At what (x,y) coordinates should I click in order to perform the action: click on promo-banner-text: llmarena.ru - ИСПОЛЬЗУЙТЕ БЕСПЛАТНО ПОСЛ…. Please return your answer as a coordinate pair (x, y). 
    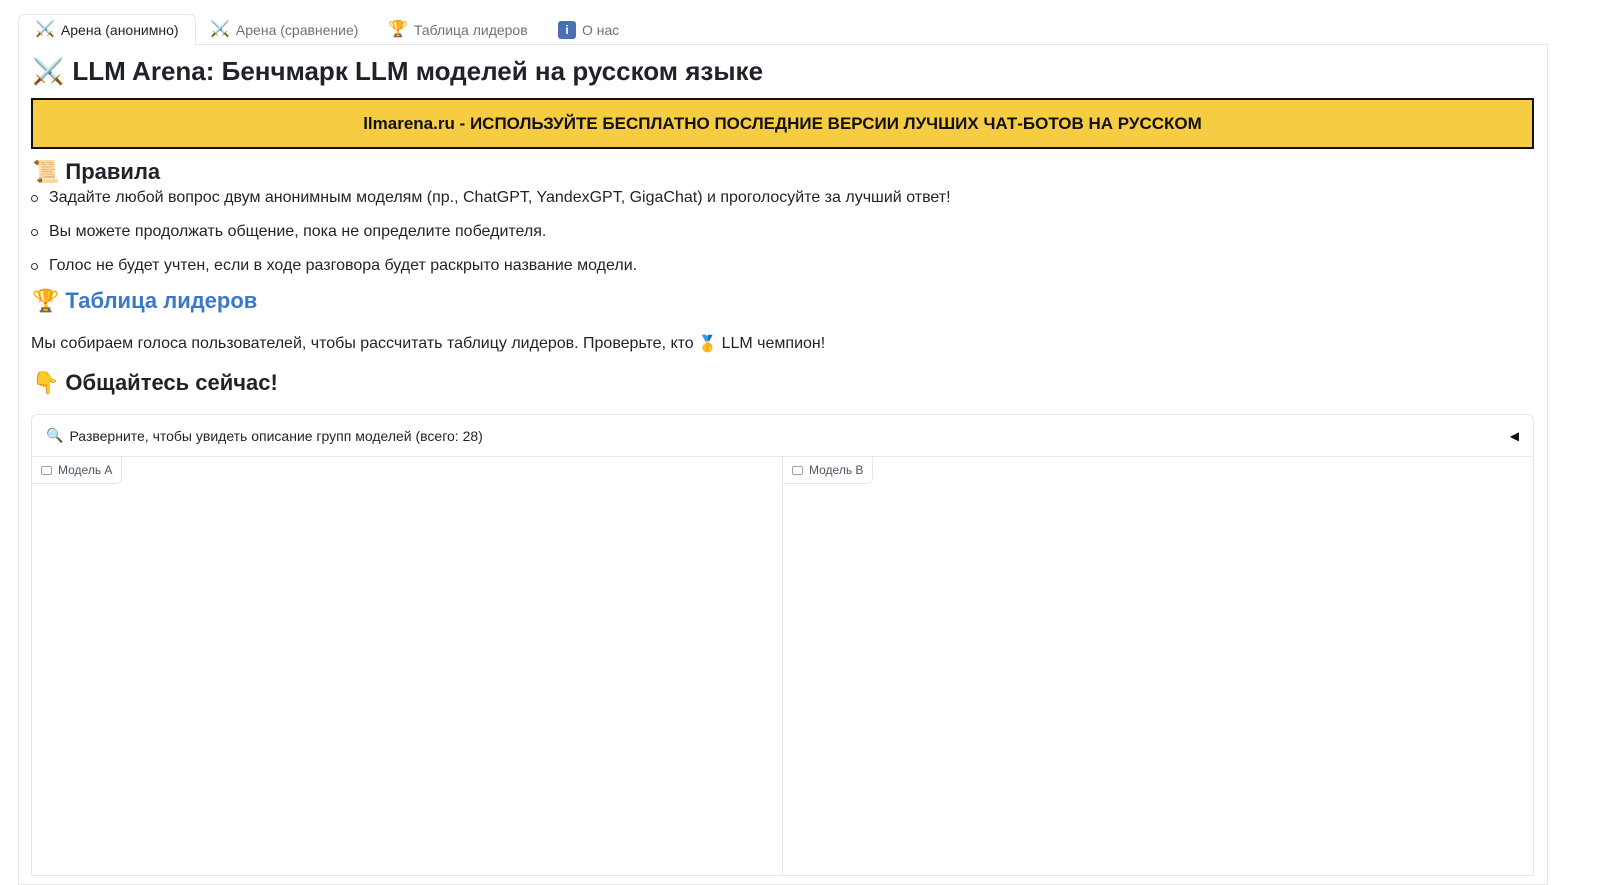
    Looking at the image, I should click on (782, 123).